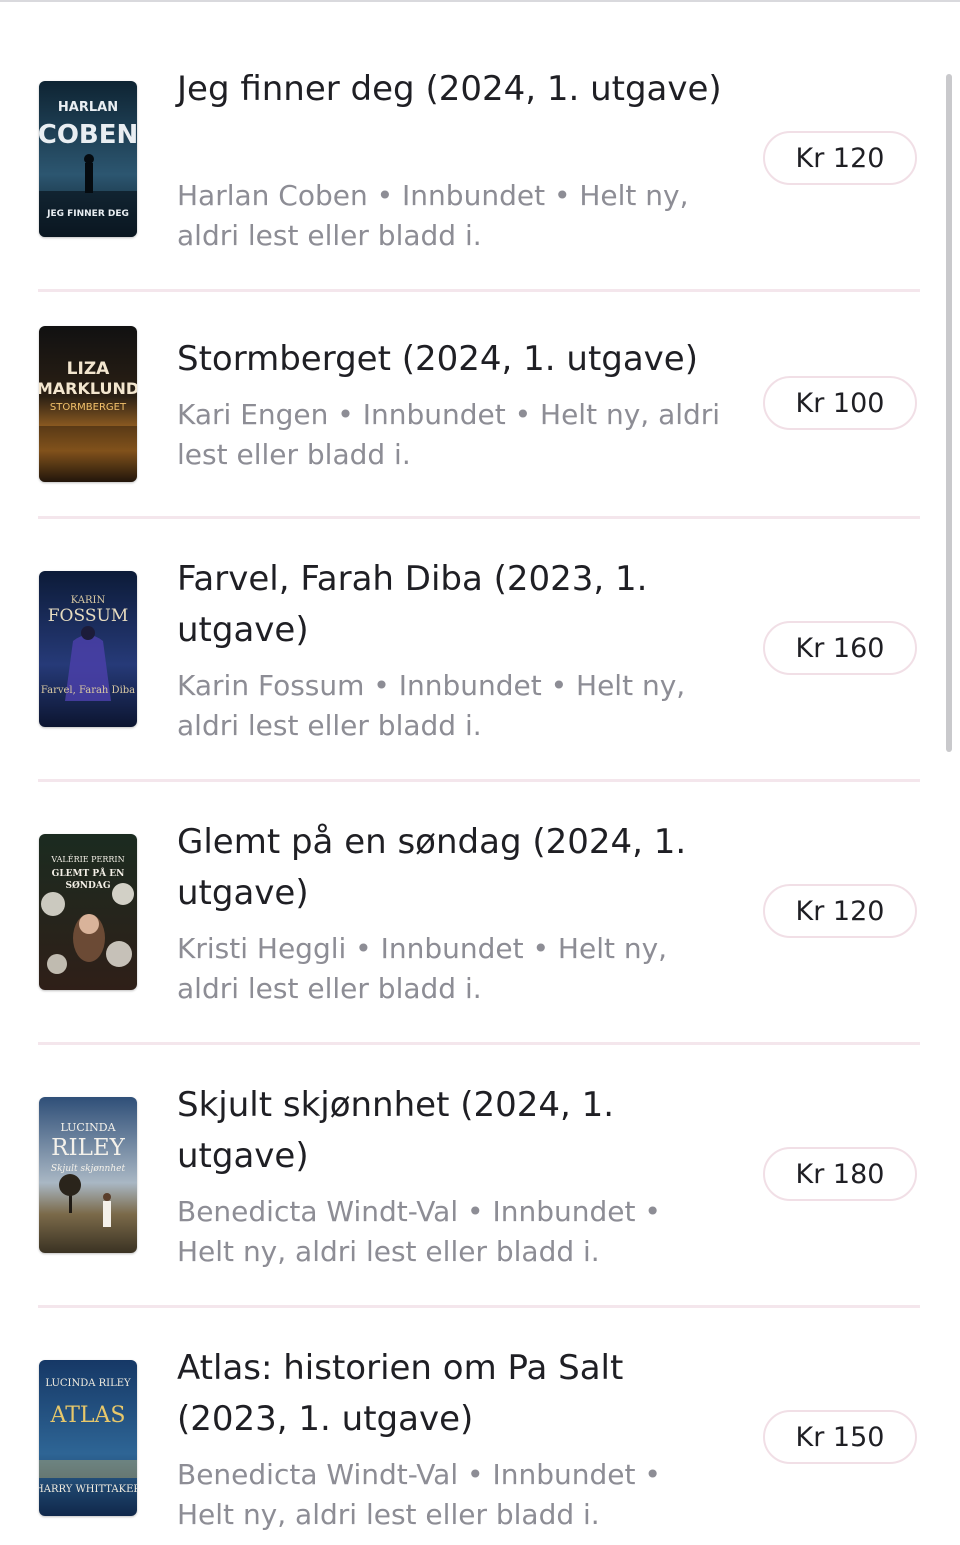 This screenshot has height=1545, width=960. I want to click on listing-title: Glemt på en søndag (2024, 1. utgave), so click(457, 868).